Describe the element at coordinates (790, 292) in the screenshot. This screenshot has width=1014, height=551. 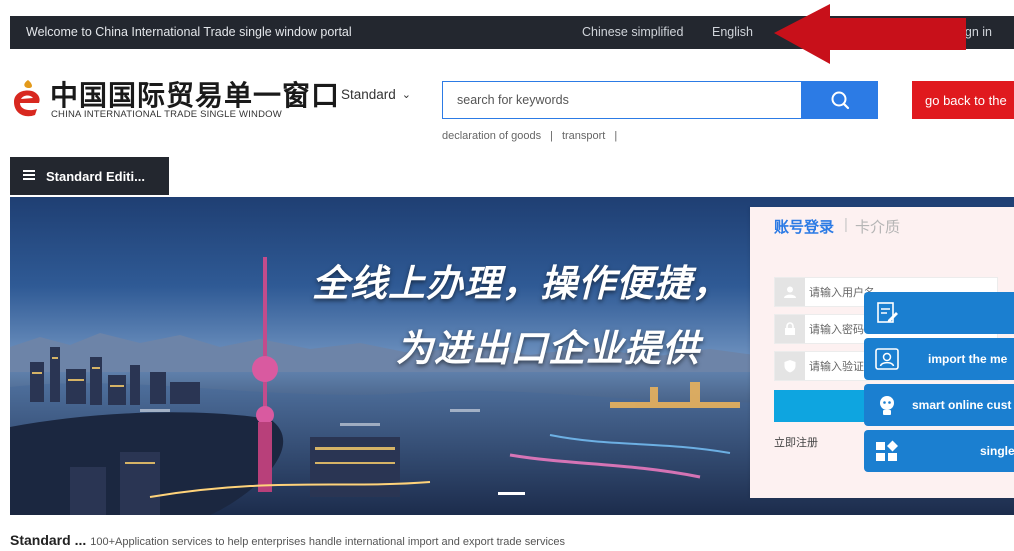
I see `user-icon` at that location.